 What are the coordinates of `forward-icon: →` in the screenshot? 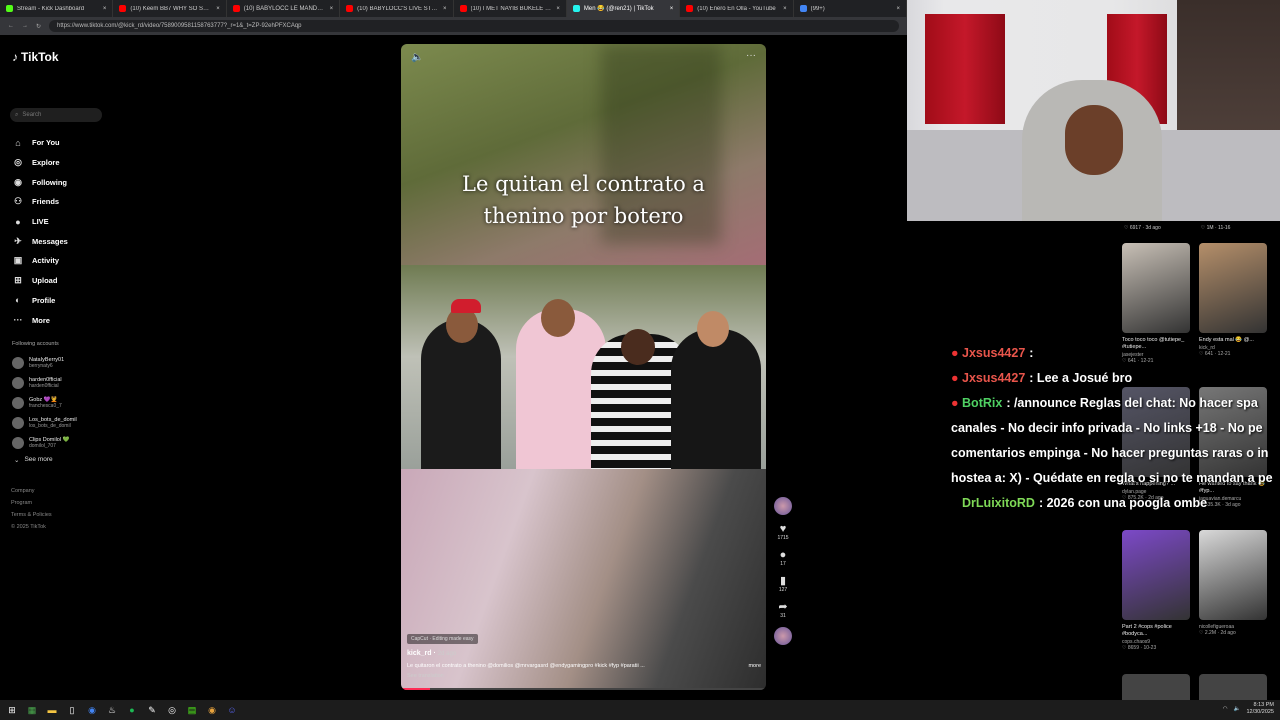 It's located at (25, 26).